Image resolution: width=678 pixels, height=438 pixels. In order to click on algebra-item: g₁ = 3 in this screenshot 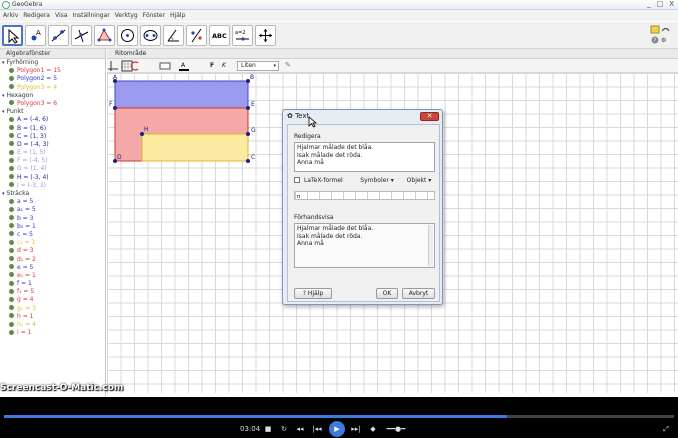, I will do `click(52, 309)`.